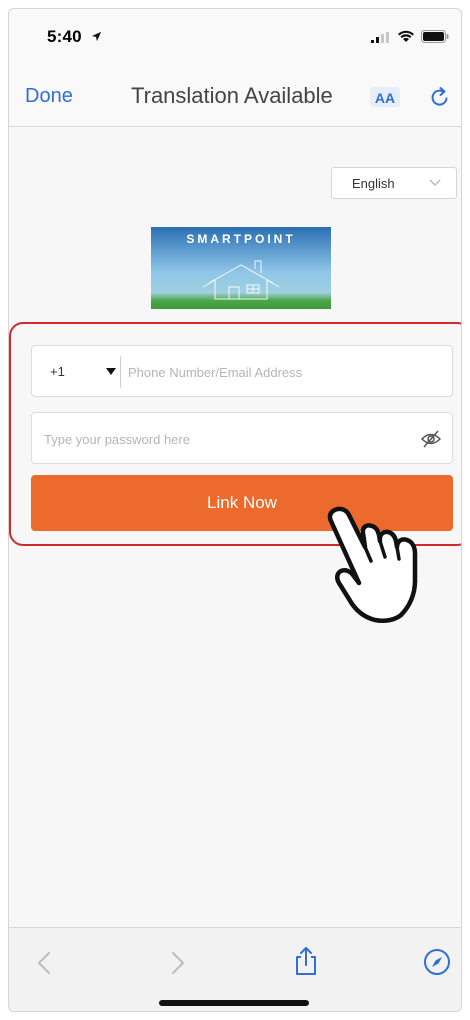  What do you see at coordinates (437, 962) in the screenshot?
I see `compass-icon` at bounding box center [437, 962].